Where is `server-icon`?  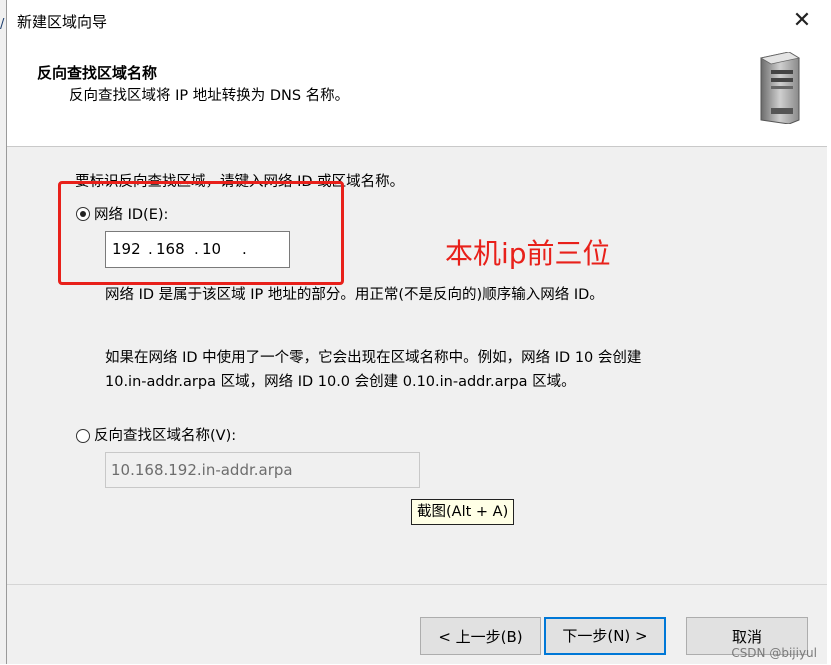 server-icon is located at coordinates (780, 88).